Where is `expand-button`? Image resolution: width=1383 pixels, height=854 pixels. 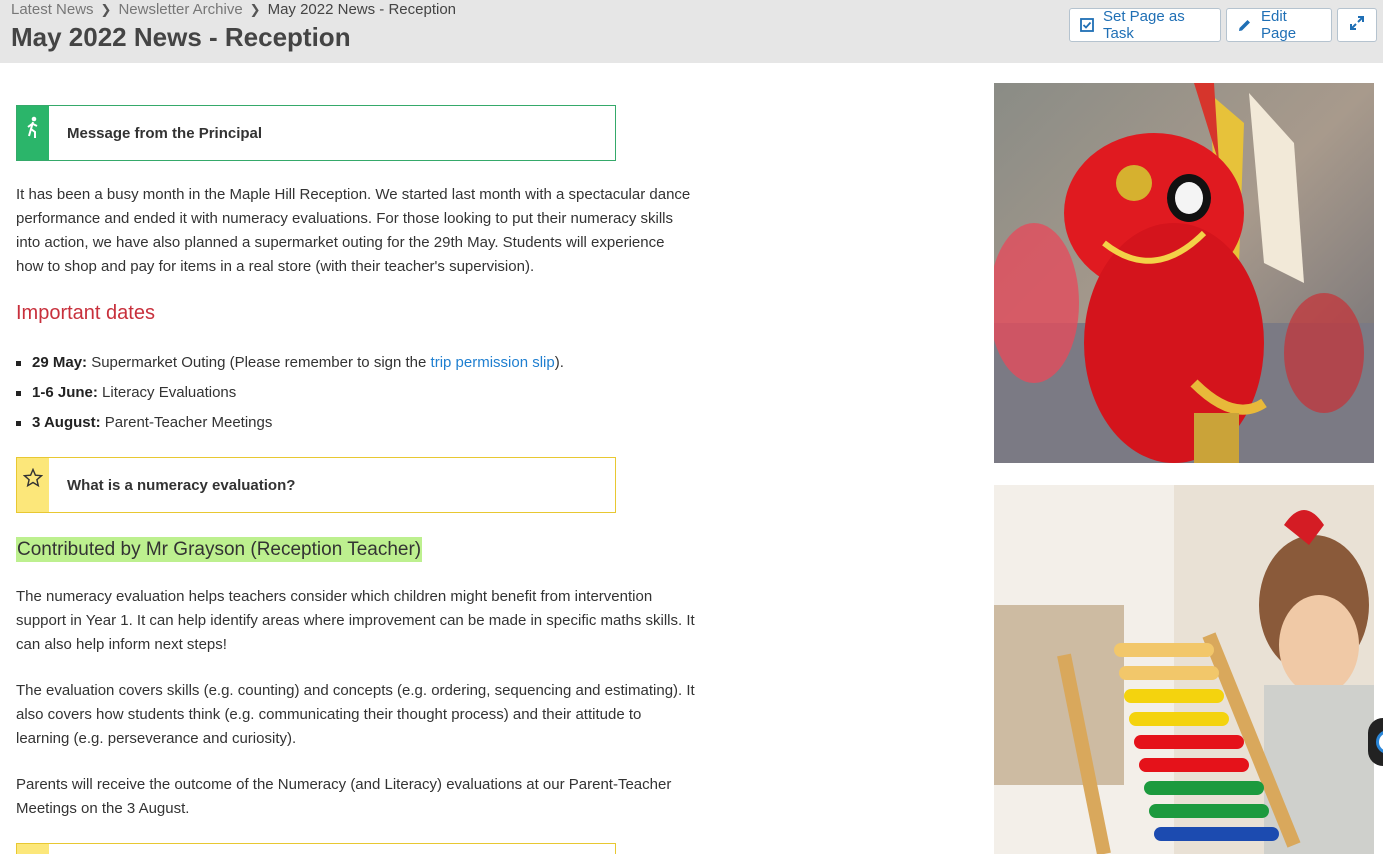 expand-button is located at coordinates (1357, 25).